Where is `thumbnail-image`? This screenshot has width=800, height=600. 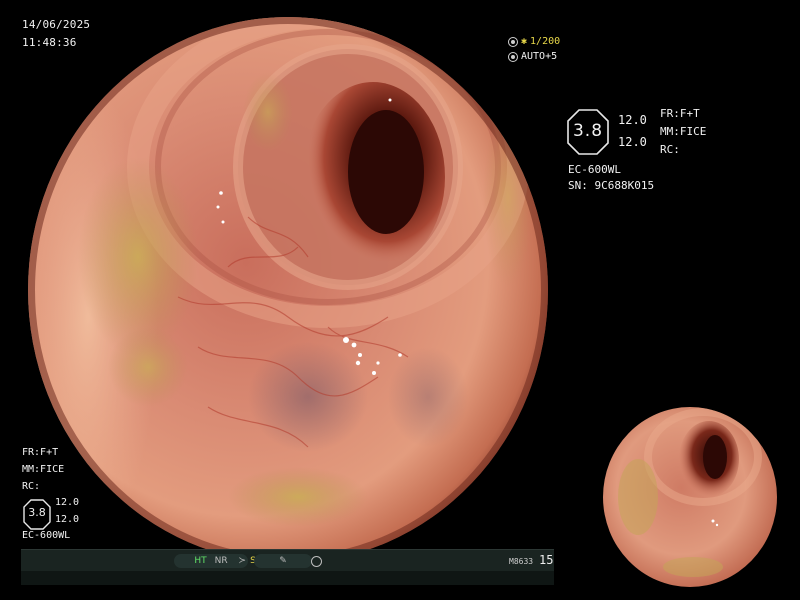 thumbnail-image is located at coordinates (690, 497).